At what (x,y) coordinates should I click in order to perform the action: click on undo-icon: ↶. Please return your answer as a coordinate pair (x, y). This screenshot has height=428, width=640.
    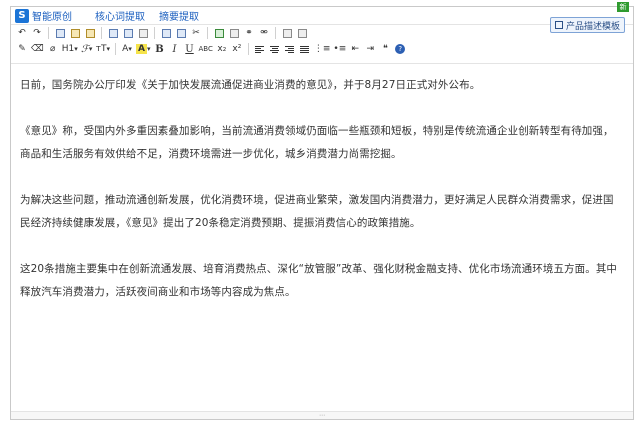
    Looking at the image, I should click on (22, 33).